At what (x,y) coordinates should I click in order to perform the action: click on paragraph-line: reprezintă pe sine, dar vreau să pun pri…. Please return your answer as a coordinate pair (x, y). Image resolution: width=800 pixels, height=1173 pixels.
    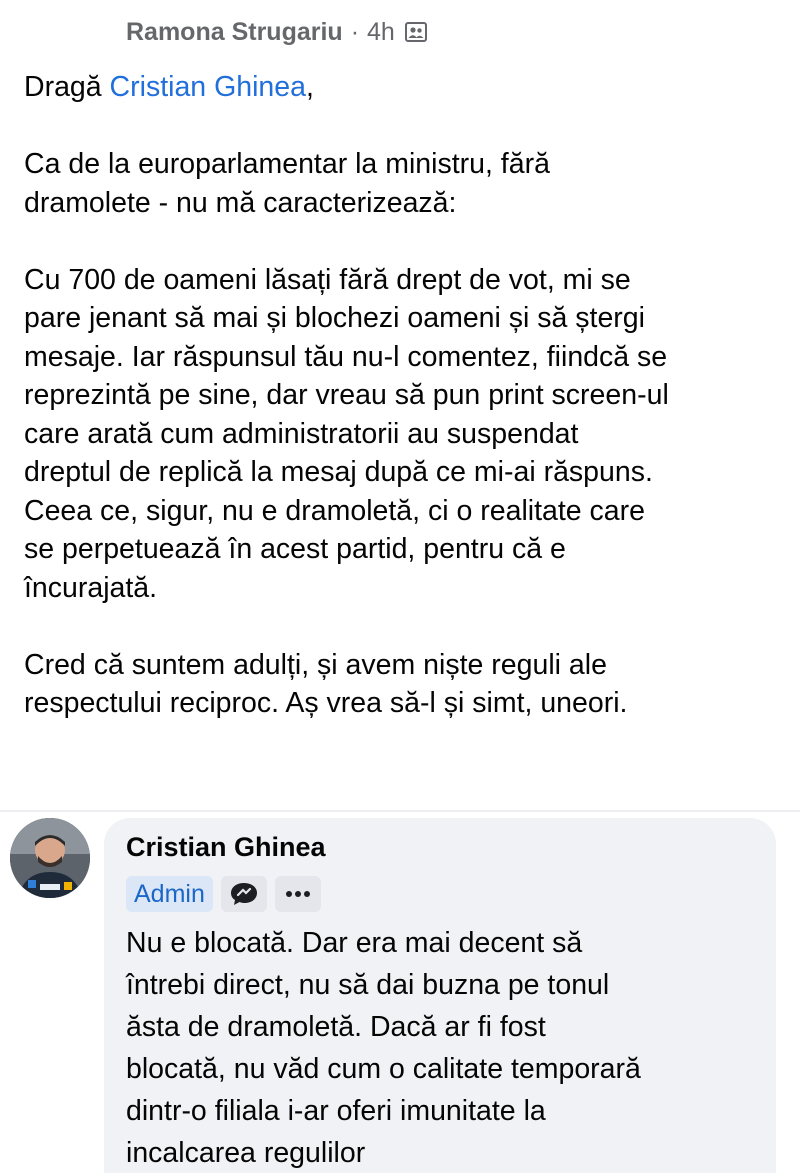
    Looking at the image, I should click on (346, 395).